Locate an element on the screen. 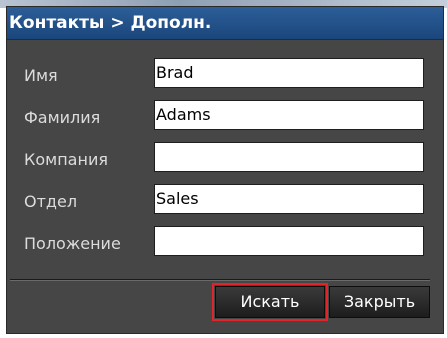 The height and width of the screenshot is (338, 447). footer-separator is located at coordinates (220, 280).